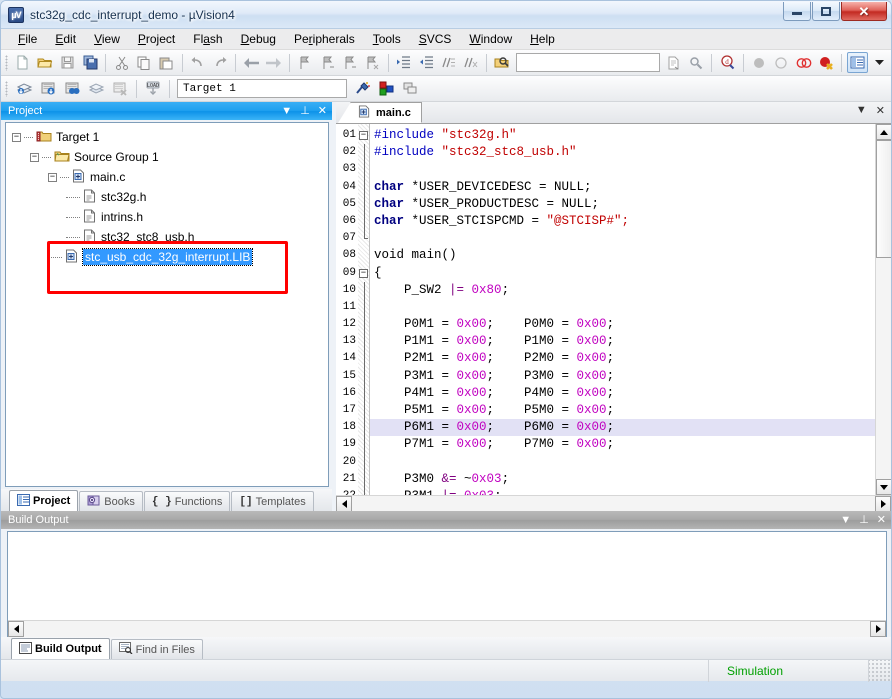  I want to click on download-icon: LOAD, so click(153, 88).